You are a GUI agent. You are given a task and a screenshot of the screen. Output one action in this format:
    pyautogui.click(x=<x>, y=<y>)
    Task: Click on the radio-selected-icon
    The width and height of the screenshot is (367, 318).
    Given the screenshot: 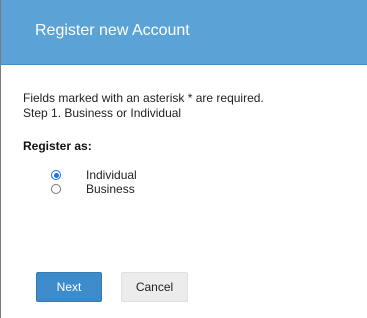 What is the action you would take?
    pyautogui.click(x=56, y=175)
    